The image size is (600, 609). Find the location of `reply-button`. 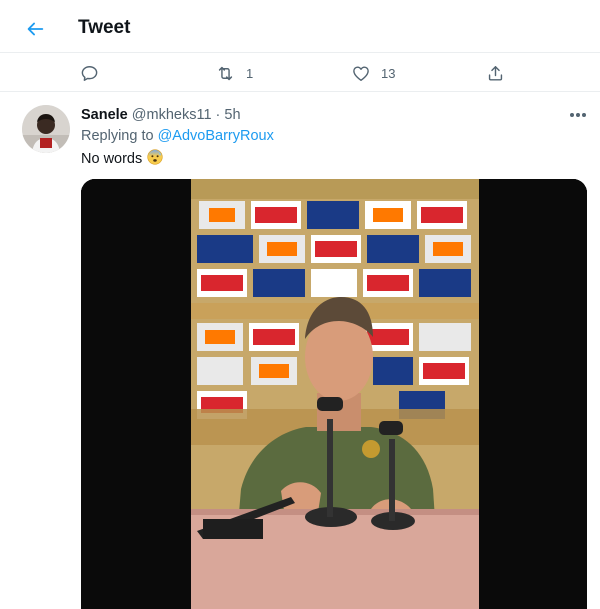

reply-button is located at coordinates (89, 73).